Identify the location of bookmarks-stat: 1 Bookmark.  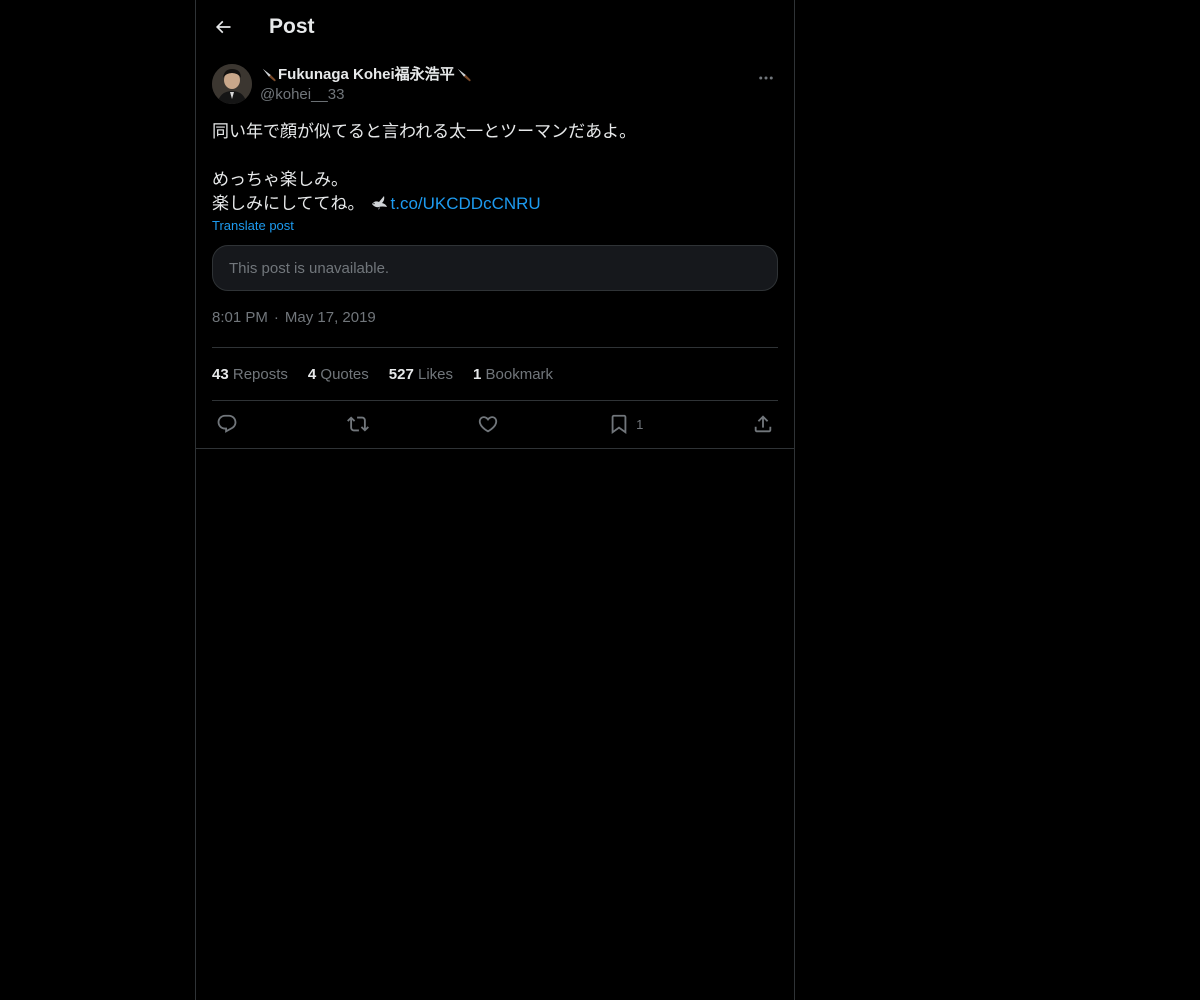
(513, 374).